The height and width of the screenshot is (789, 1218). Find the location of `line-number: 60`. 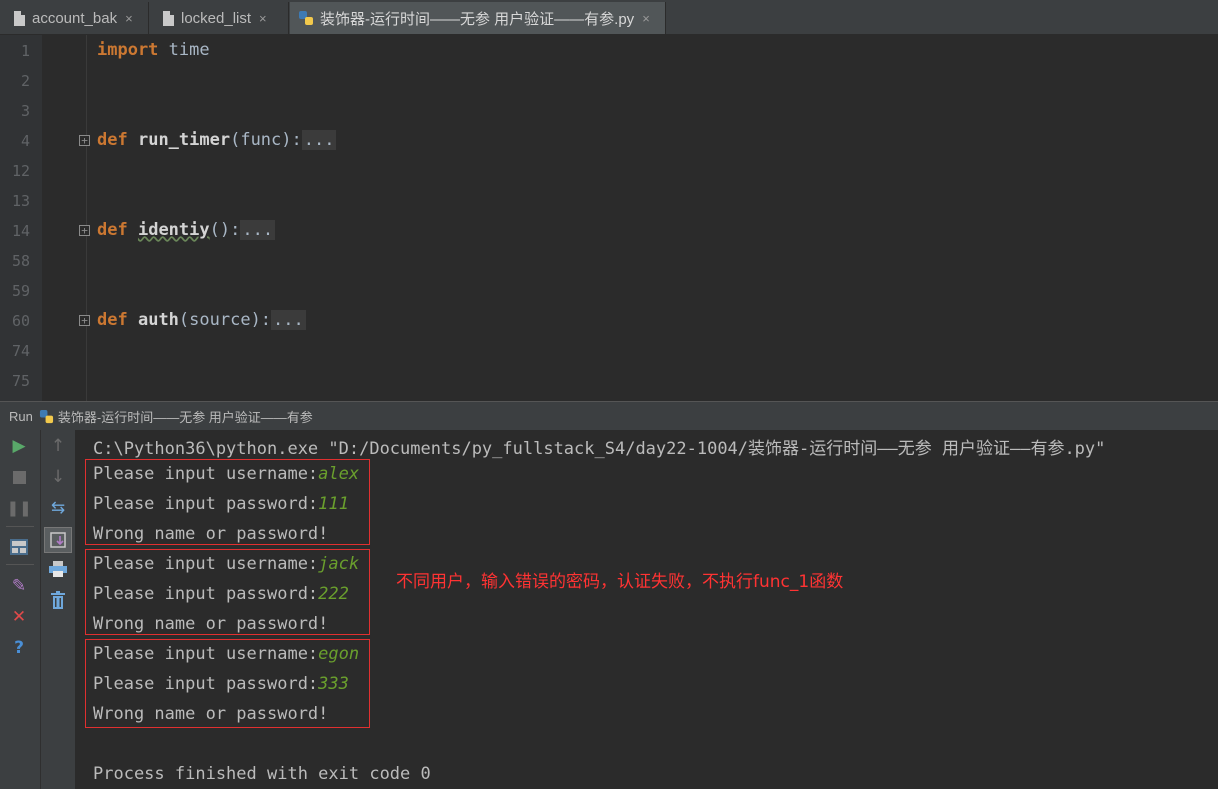

line-number: 60 is located at coordinates (20, 321).